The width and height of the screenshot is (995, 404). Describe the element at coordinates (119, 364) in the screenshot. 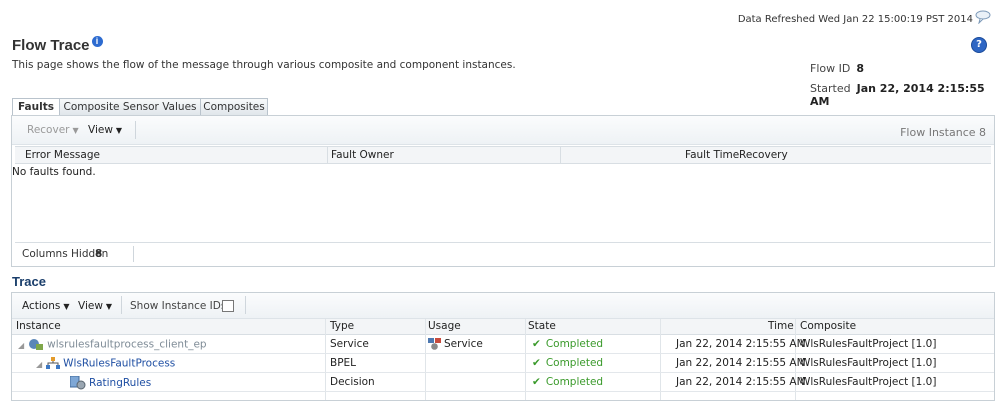

I see `instance-link: WlsRulesFaultProcess` at that location.